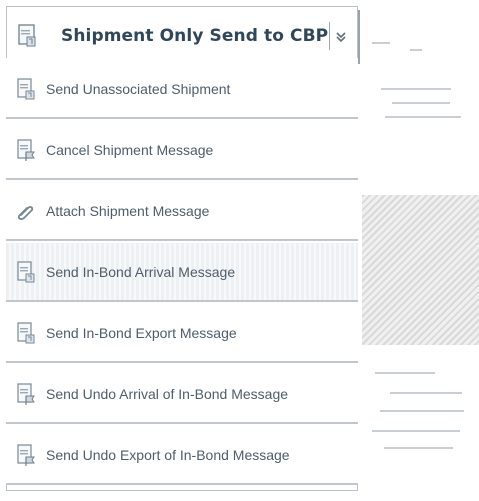 This screenshot has width=479, height=501. I want to click on chevron-down-icon, so click(341, 37).